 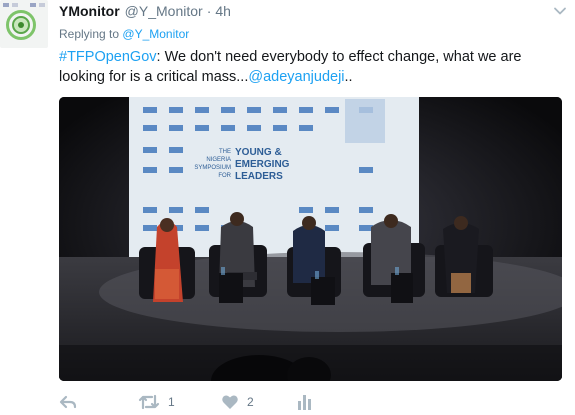 What do you see at coordinates (262, 164) in the screenshot?
I see `banner-title: EMERGING` at bounding box center [262, 164].